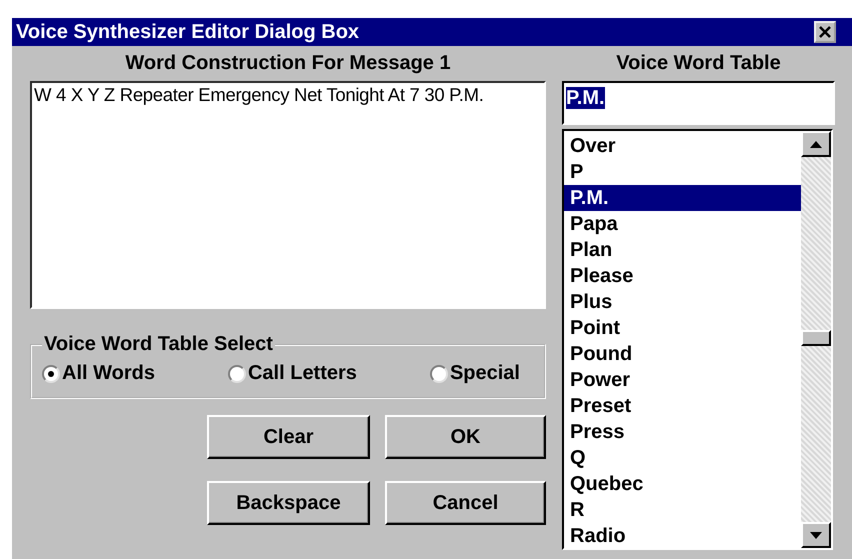 The width and height of the screenshot is (852, 559). What do you see at coordinates (682, 146) in the screenshot?
I see `list-item: Over` at bounding box center [682, 146].